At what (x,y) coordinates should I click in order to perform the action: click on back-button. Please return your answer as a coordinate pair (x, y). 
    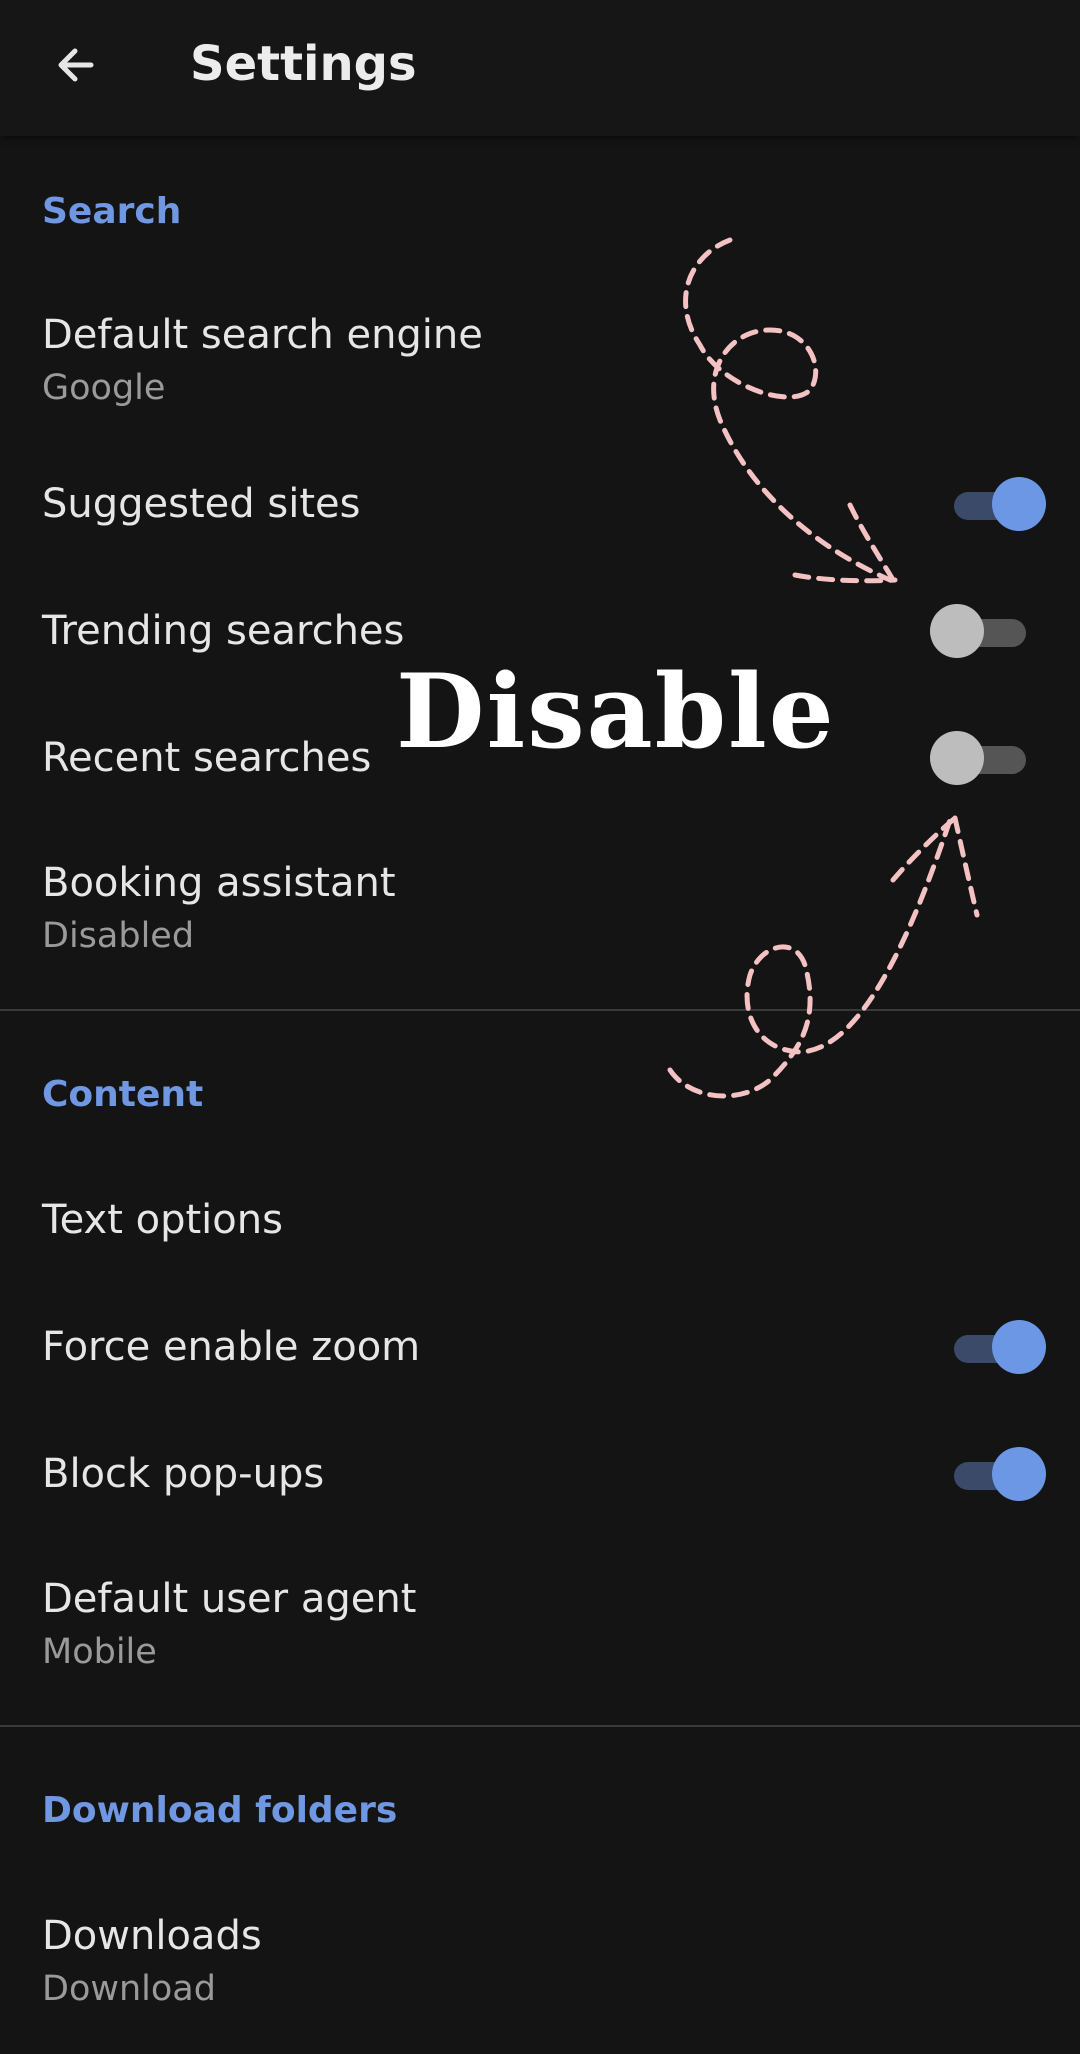
    Looking at the image, I should click on (75, 65).